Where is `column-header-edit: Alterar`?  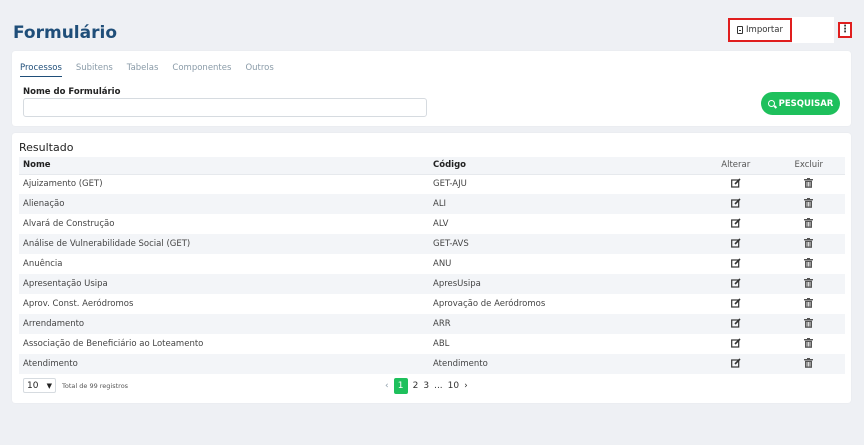
column-header-edit: Alterar is located at coordinates (736, 166).